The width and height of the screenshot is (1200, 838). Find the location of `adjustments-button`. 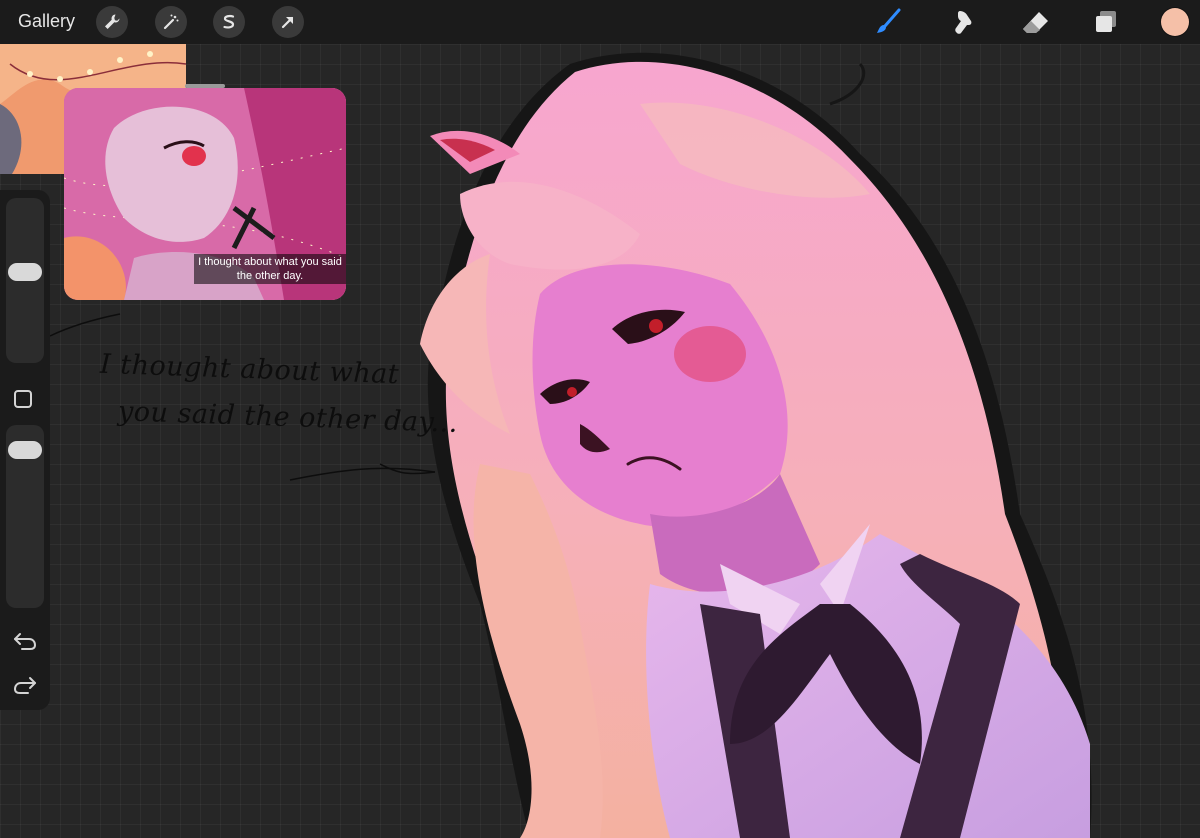

adjustments-button is located at coordinates (171, 22).